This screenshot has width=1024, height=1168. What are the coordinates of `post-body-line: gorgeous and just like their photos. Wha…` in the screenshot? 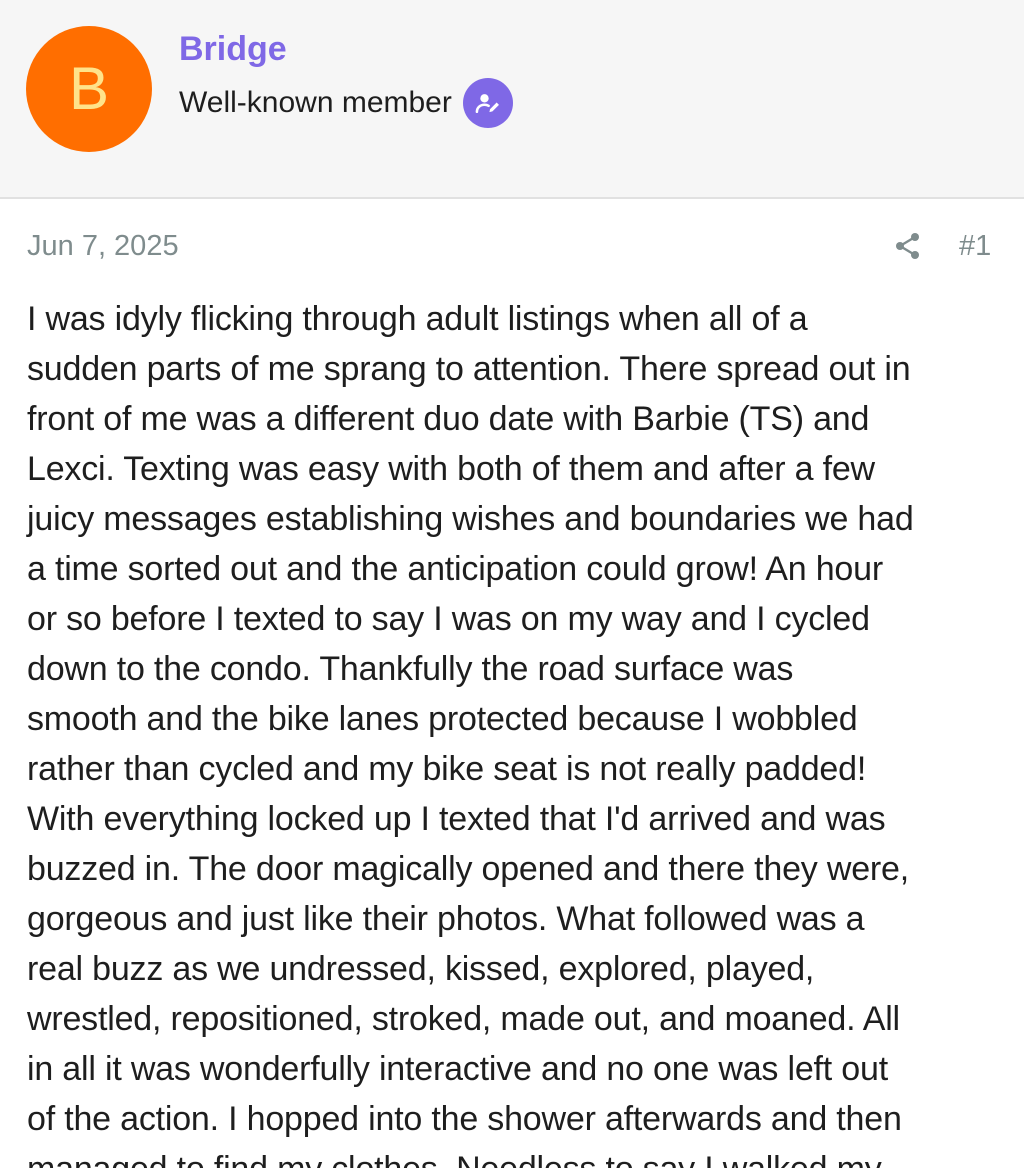 It's located at (446, 919).